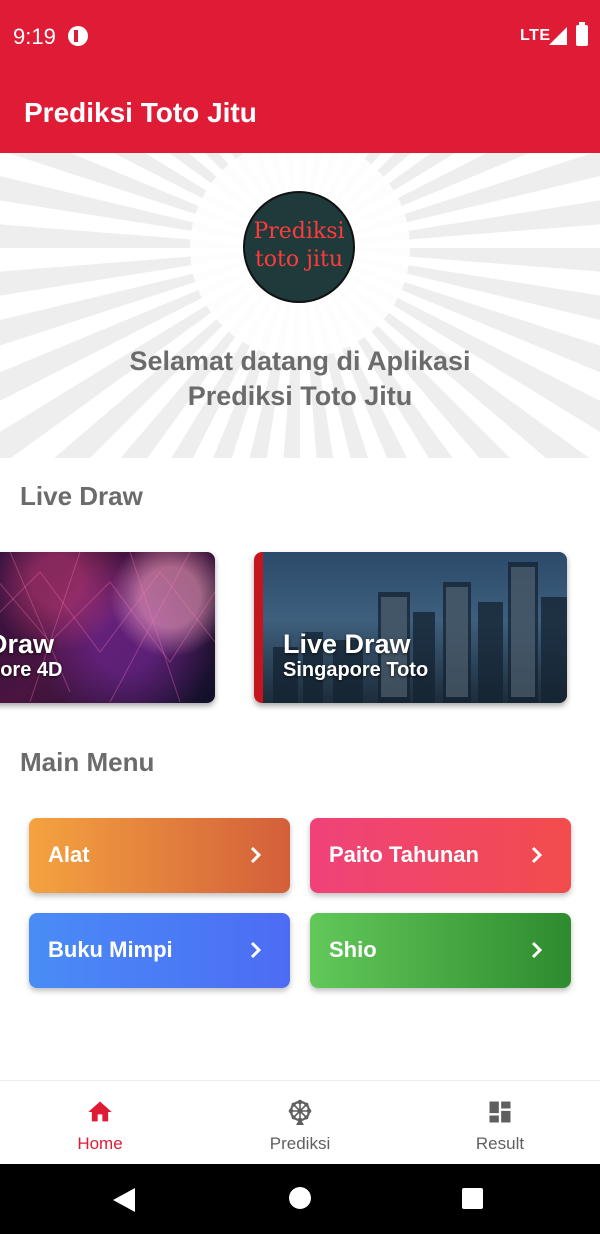 The width and height of the screenshot is (600, 1234). Describe the element at coordinates (107, 627) in the screenshot. I see `live-draw-card-singapore-4d: Draw pore 4D` at that location.